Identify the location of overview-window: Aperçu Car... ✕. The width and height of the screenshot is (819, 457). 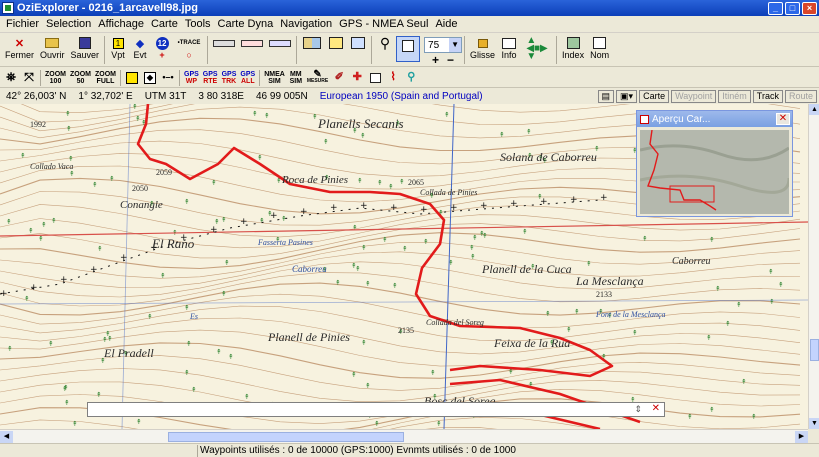
(714, 163).